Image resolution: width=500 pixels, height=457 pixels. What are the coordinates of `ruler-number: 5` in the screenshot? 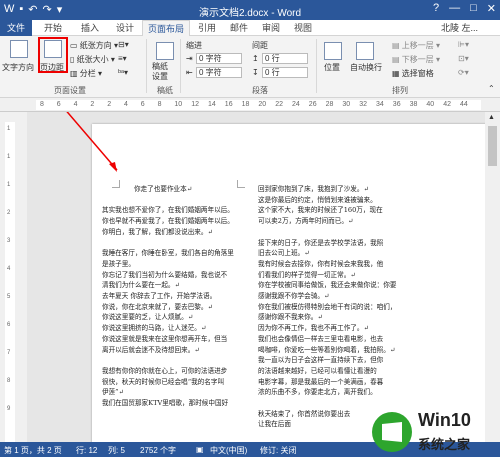 It's located at (9, 297).